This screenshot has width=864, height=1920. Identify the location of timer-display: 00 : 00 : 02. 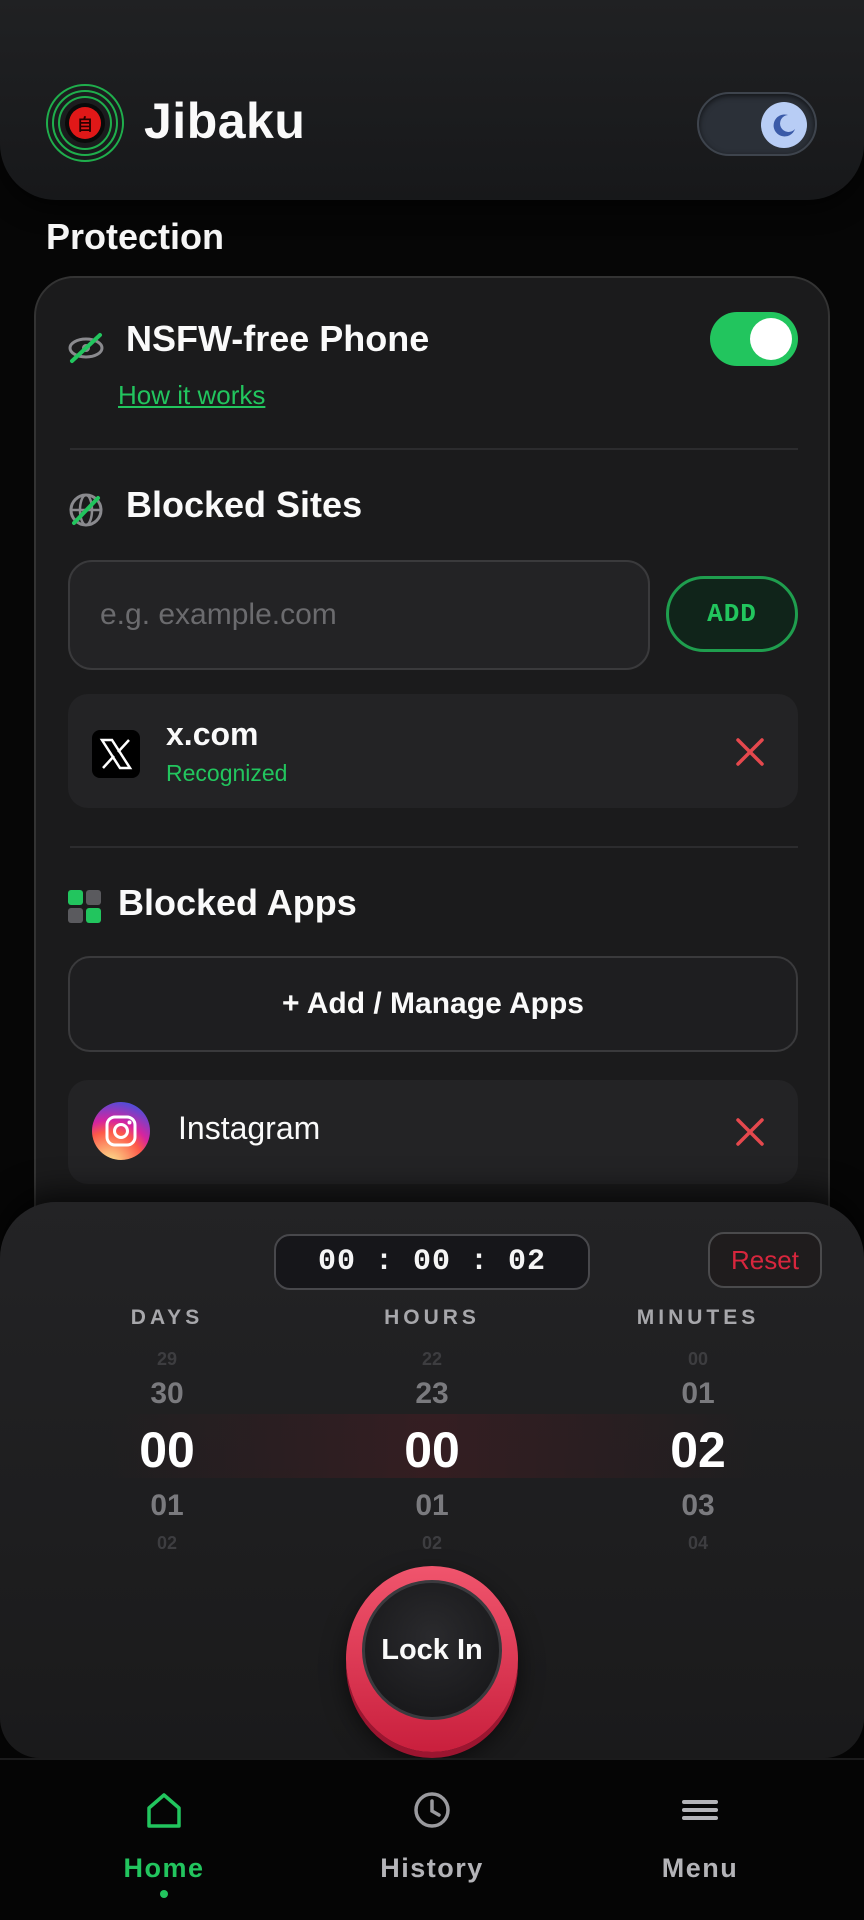
(432, 1262).